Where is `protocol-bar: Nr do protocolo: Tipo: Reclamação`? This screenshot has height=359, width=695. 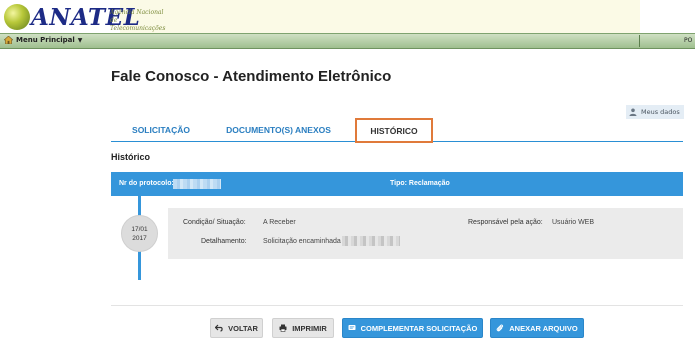
protocol-bar: Nr do protocolo: Tipo: Reclamação is located at coordinates (397, 184).